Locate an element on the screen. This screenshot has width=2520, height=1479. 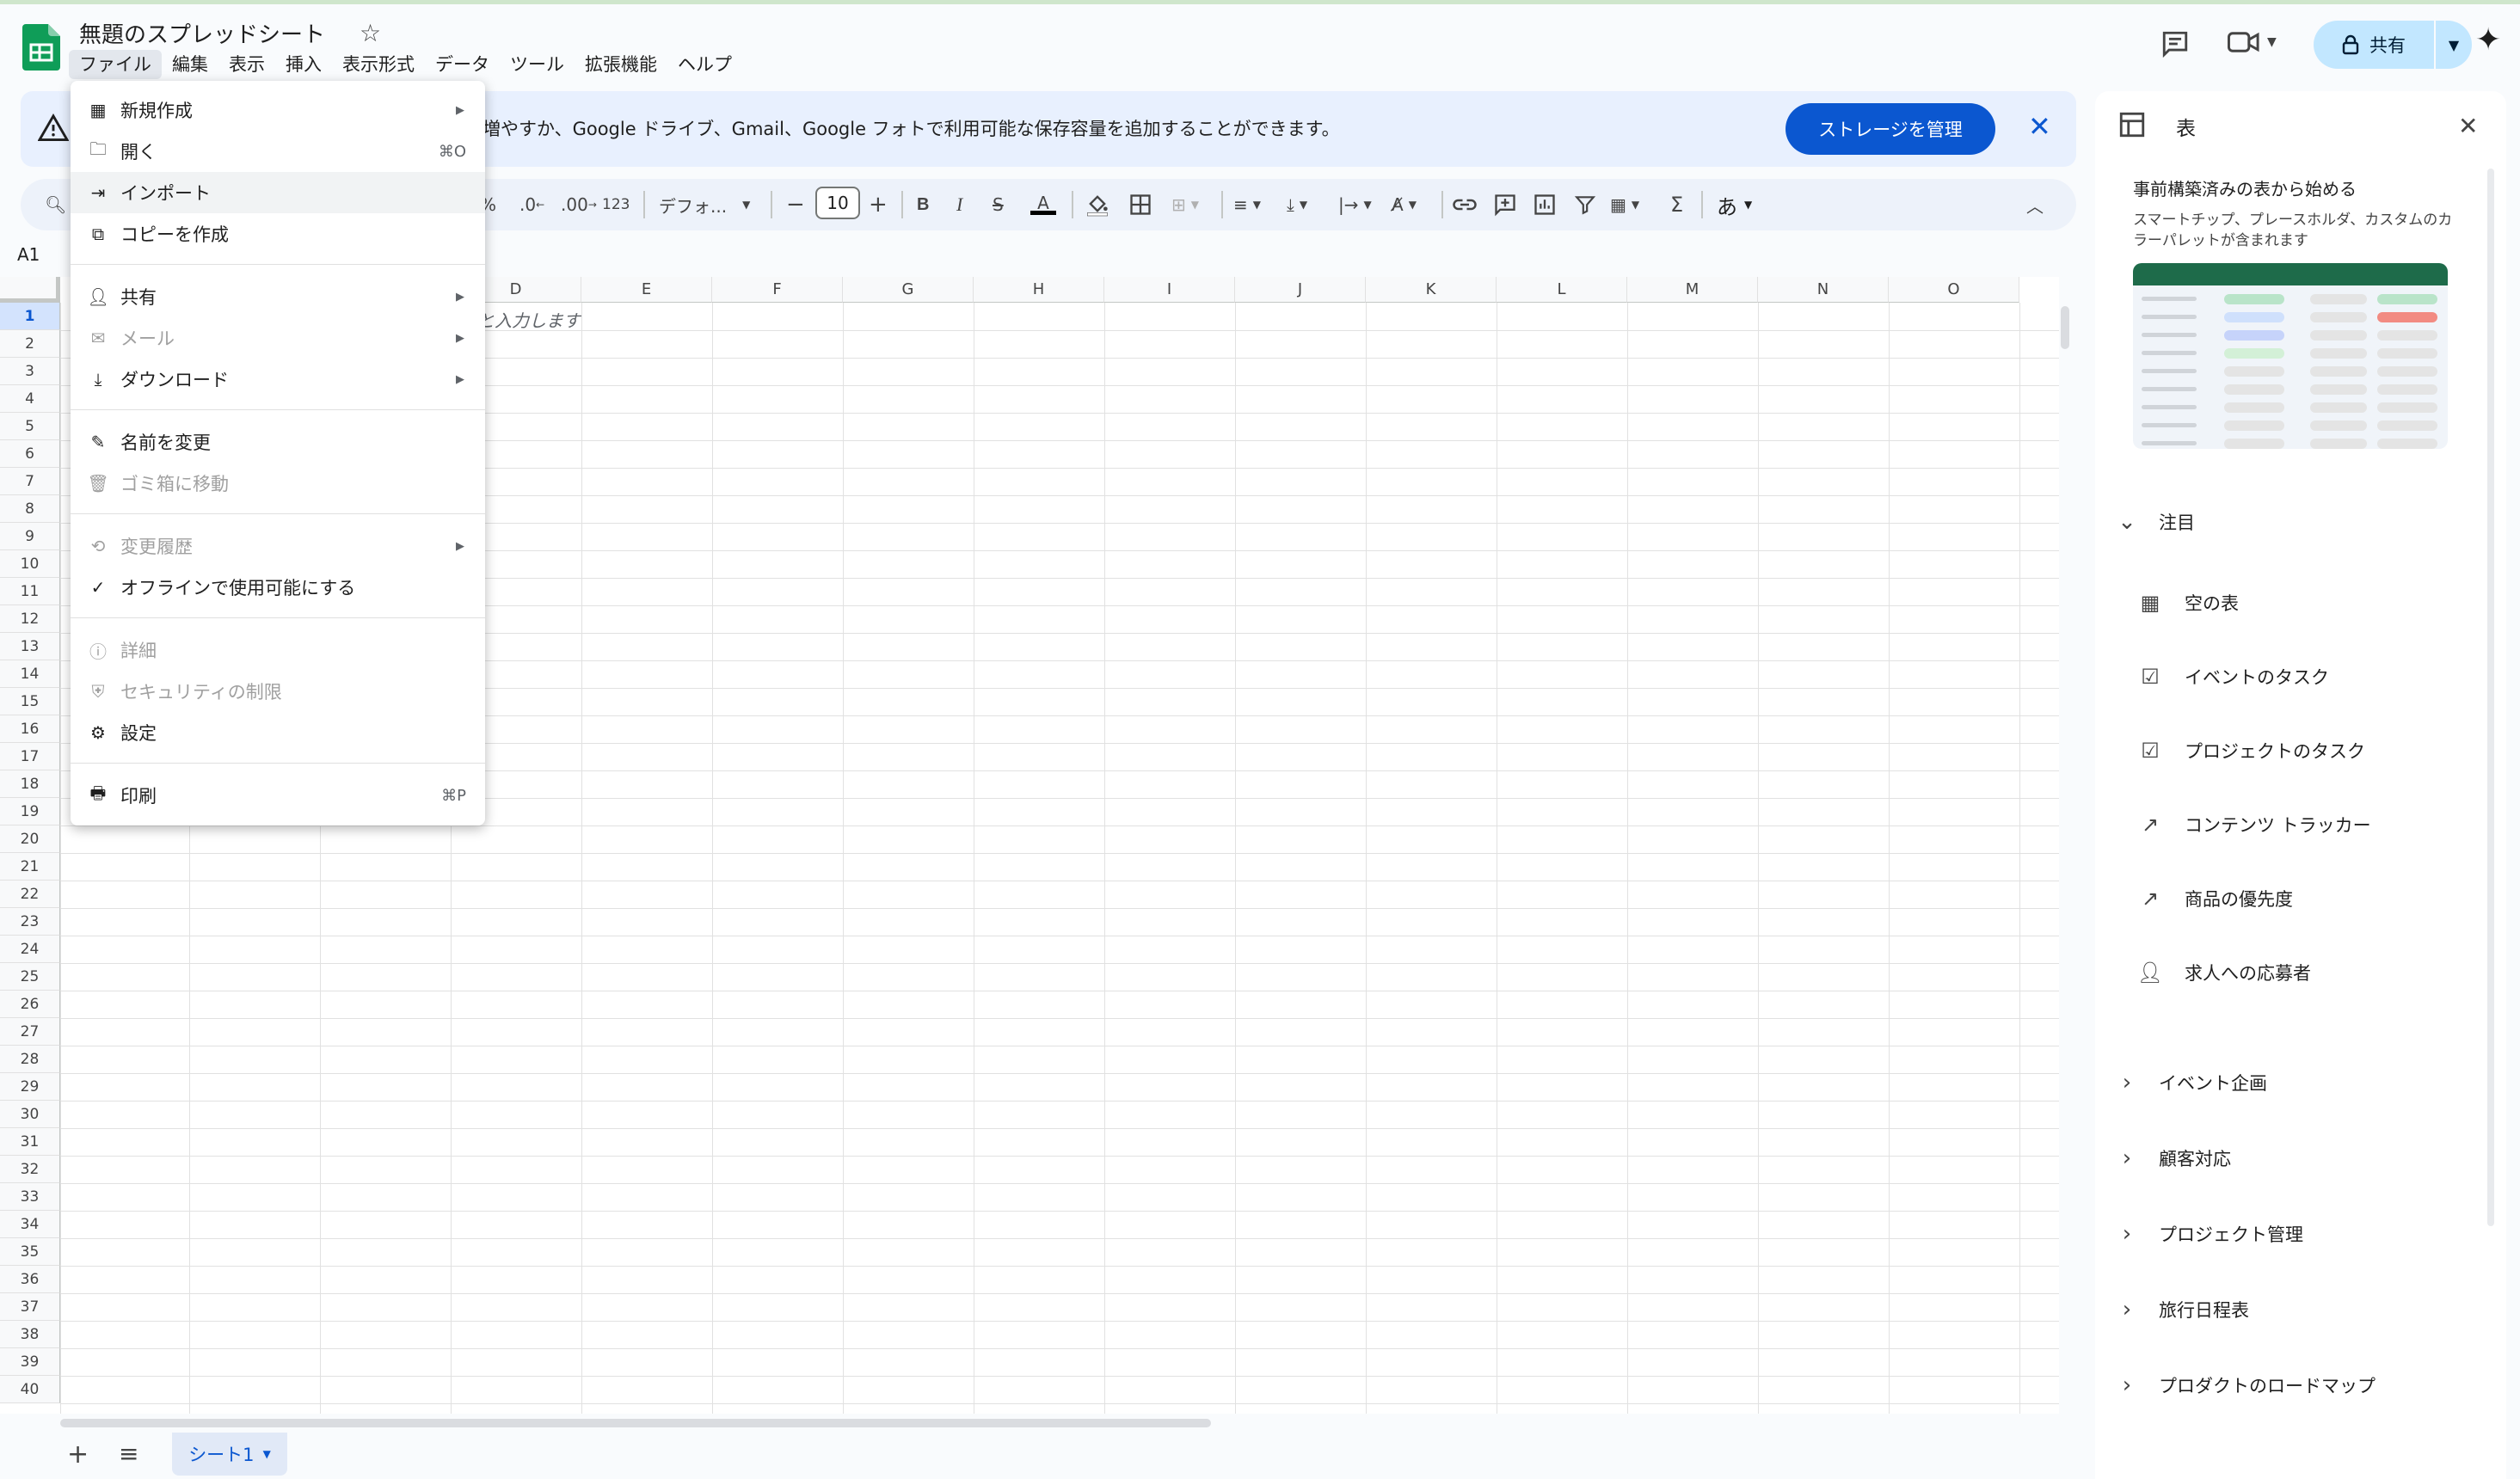
row-header: 17 is located at coordinates (30, 757).